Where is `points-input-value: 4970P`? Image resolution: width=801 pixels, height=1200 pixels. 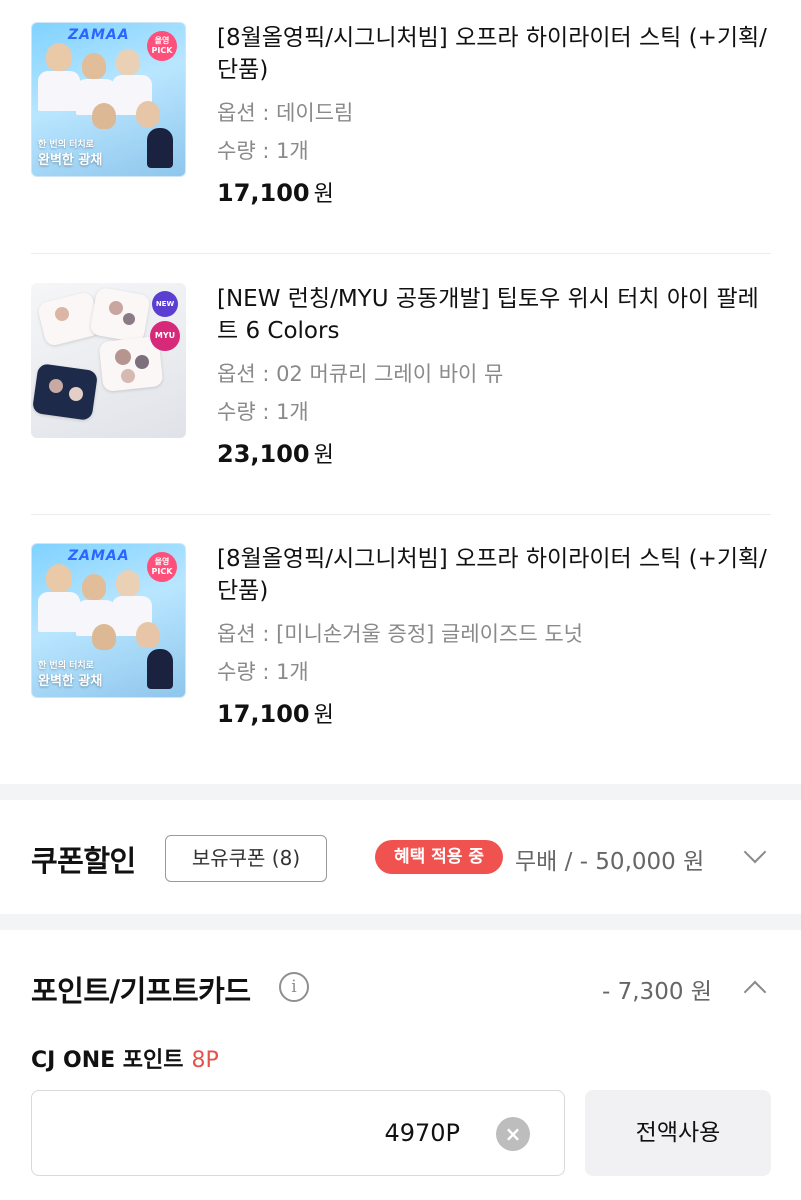 points-input-value: 4970P is located at coordinates (422, 1133).